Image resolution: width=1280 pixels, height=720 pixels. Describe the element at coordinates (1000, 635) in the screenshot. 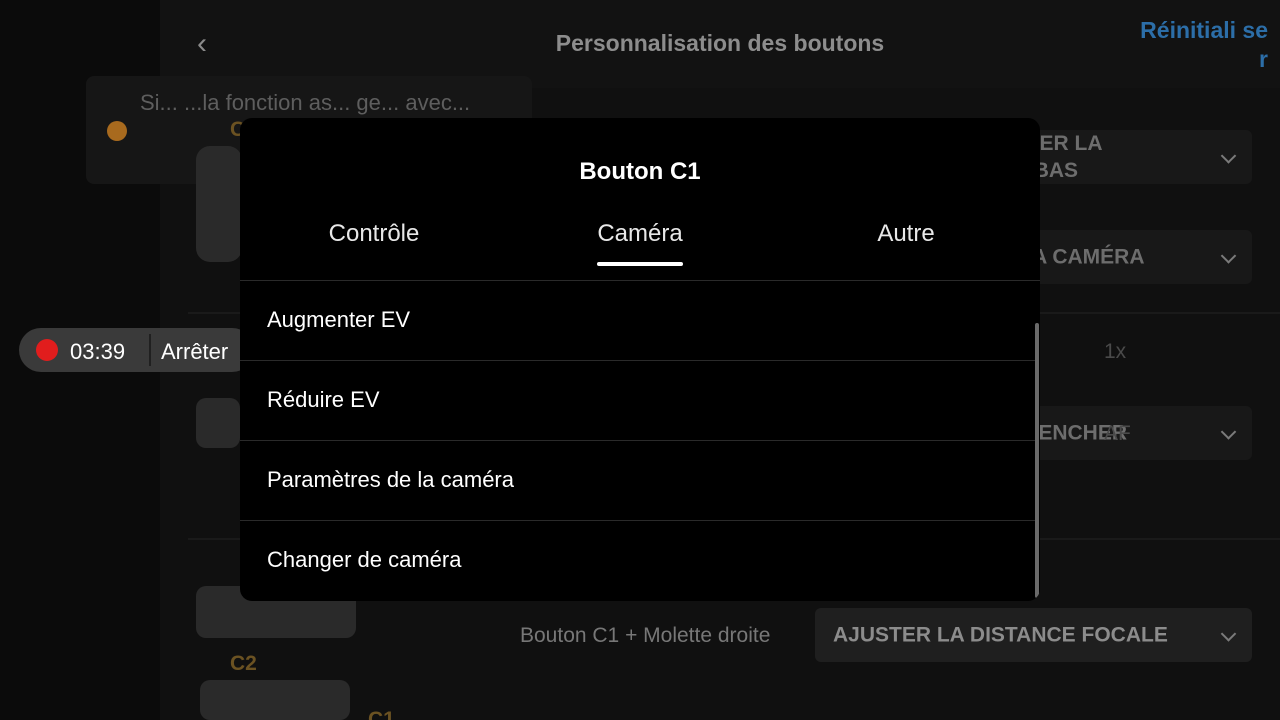

I see `combo-function-value: AJUSTER LA DISTANCE FOCALE` at that location.